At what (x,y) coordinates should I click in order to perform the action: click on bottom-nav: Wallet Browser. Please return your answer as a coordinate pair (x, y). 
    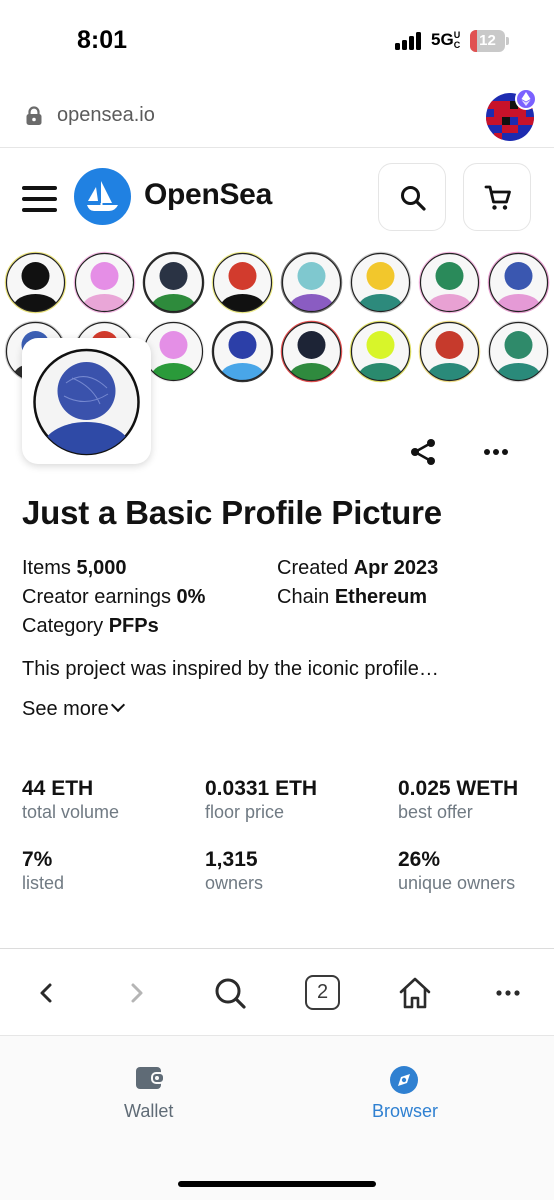
    Looking at the image, I should click on (277, 1118).